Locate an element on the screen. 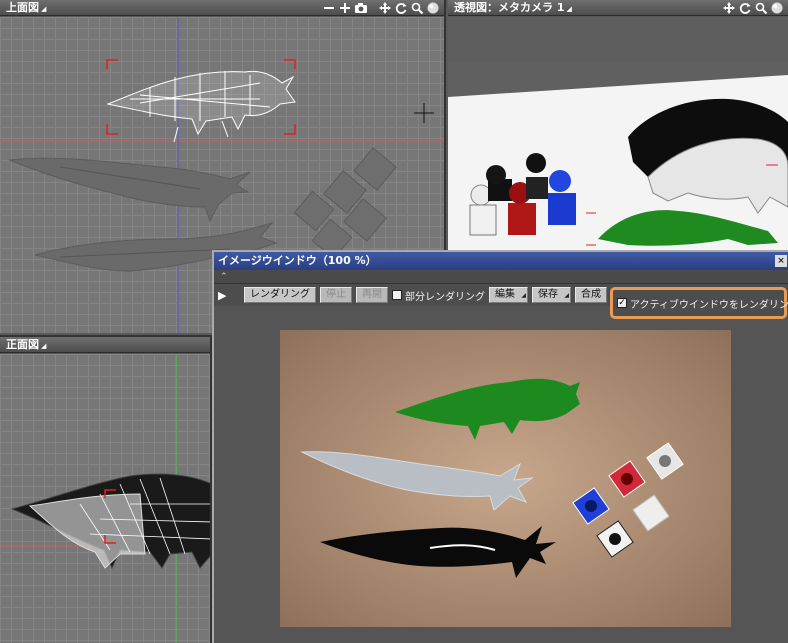 This screenshot has height=643, width=788. zoom-in-icon is located at coordinates (345, 8).